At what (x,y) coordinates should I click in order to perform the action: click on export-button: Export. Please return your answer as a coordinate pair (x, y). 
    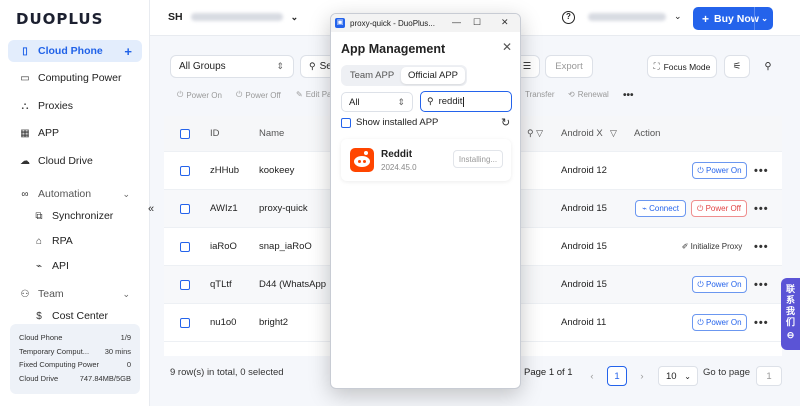
    Looking at the image, I should click on (569, 66).